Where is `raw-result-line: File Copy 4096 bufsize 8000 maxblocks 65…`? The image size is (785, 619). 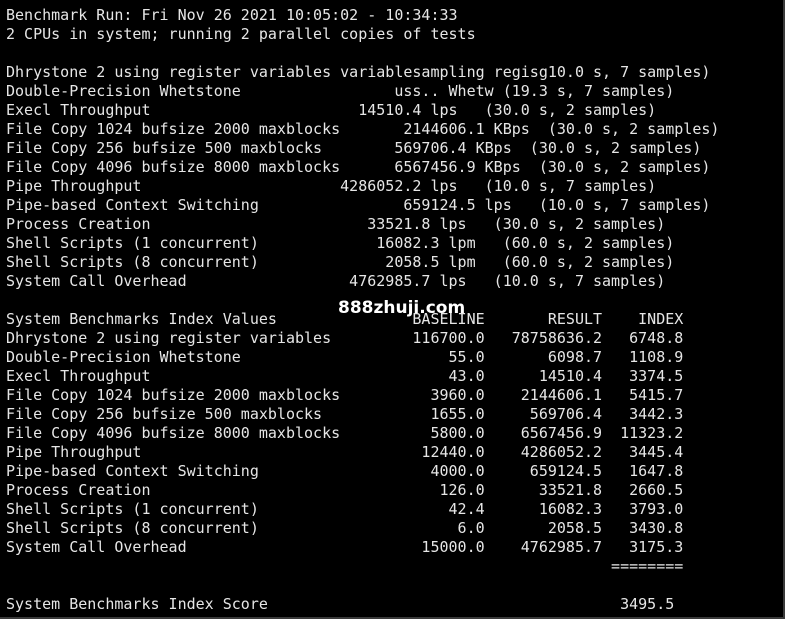 raw-result-line: File Copy 4096 bufsize 8000 maxblocks 65… is located at coordinates (358, 167).